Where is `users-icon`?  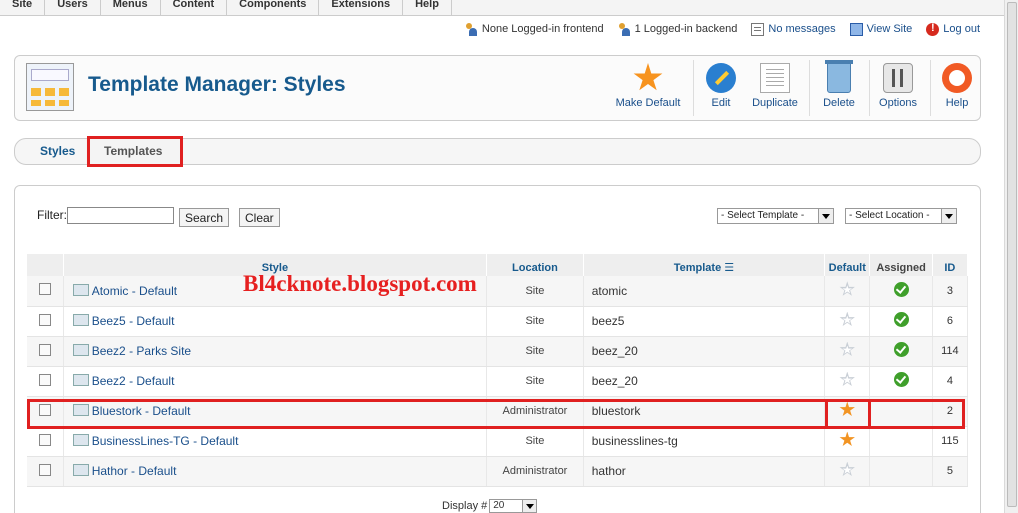 users-icon is located at coordinates (471, 29).